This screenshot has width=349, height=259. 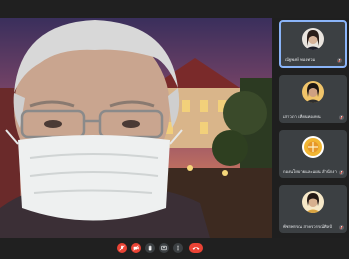 I want to click on mic-off-button, so click(x=122, y=248).